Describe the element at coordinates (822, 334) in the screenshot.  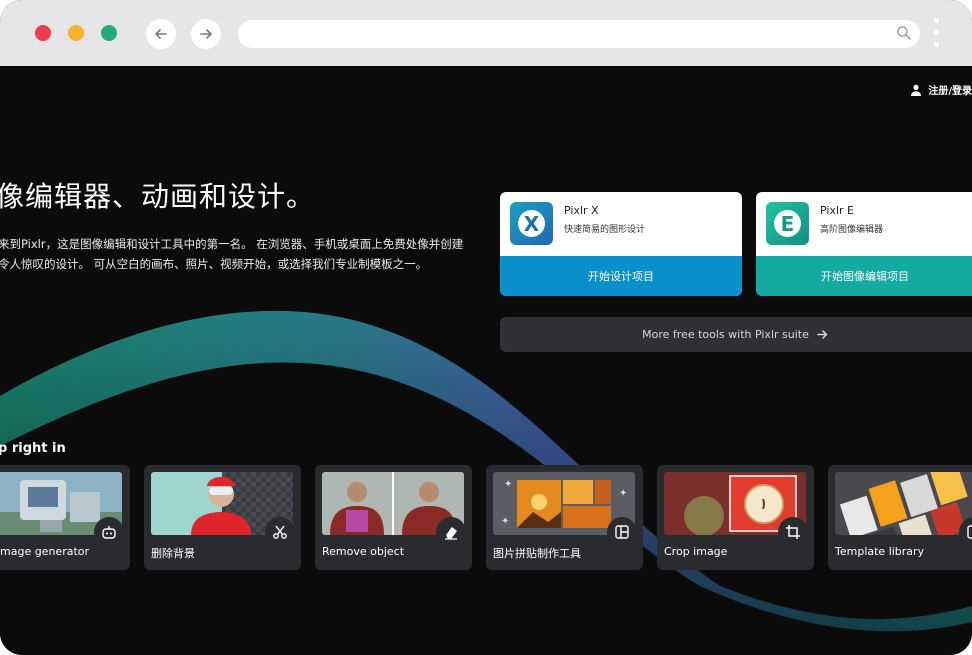
I see `arrow-right-icon` at that location.